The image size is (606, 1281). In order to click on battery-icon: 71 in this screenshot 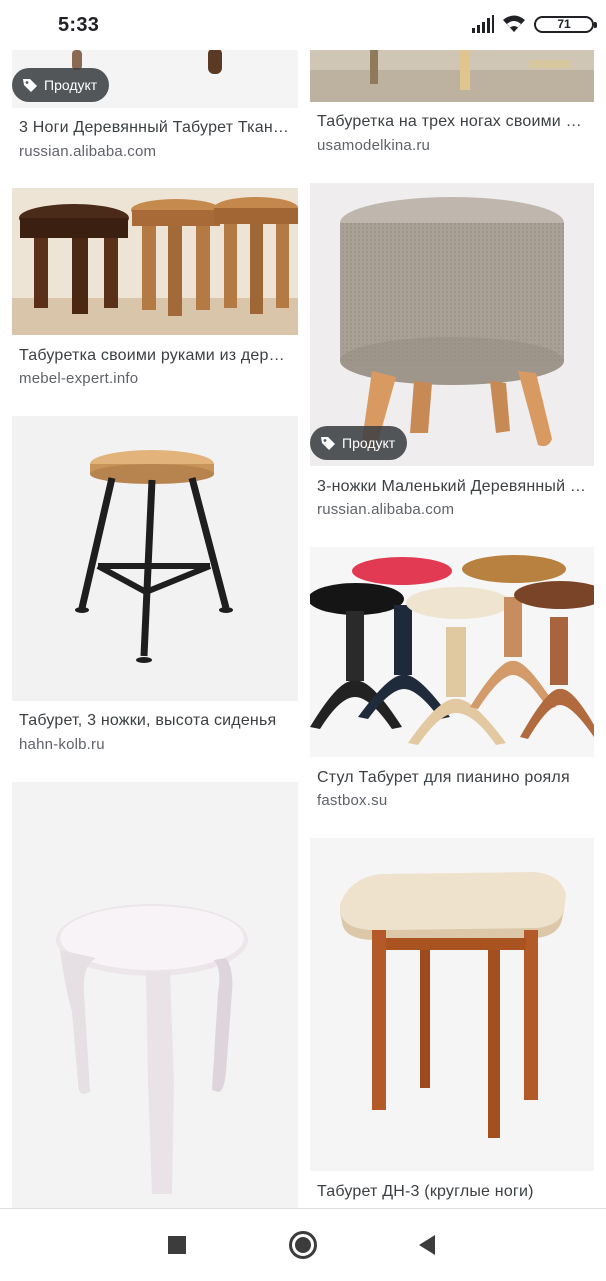, I will do `click(565, 24)`.